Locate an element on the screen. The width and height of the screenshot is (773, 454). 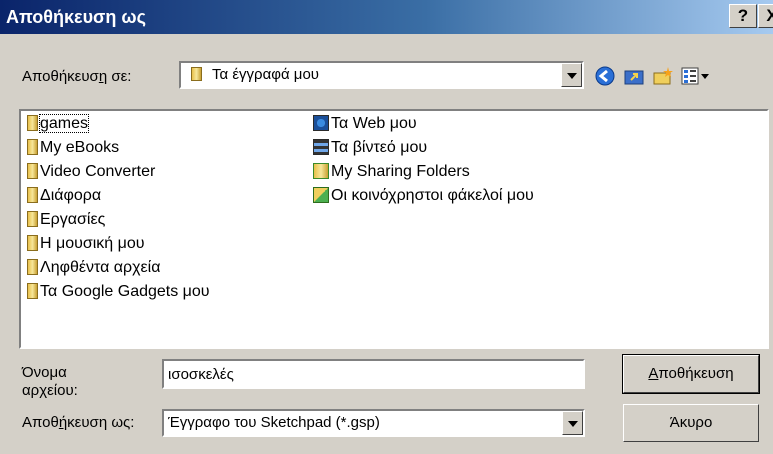
filename-label-line2: αρχείου: is located at coordinates (50, 391).